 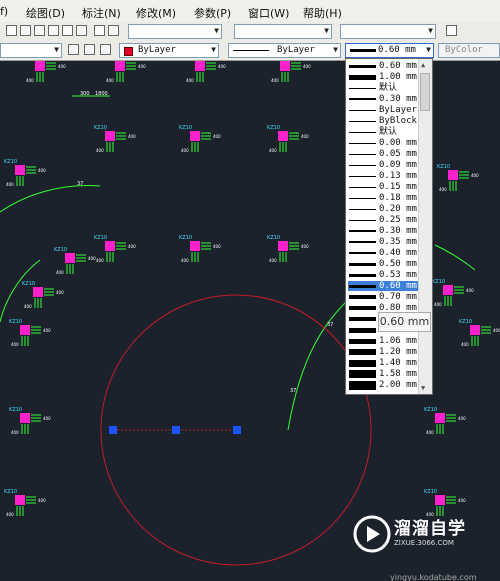 I want to click on layer-previous-icon, so click(x=105, y=49).